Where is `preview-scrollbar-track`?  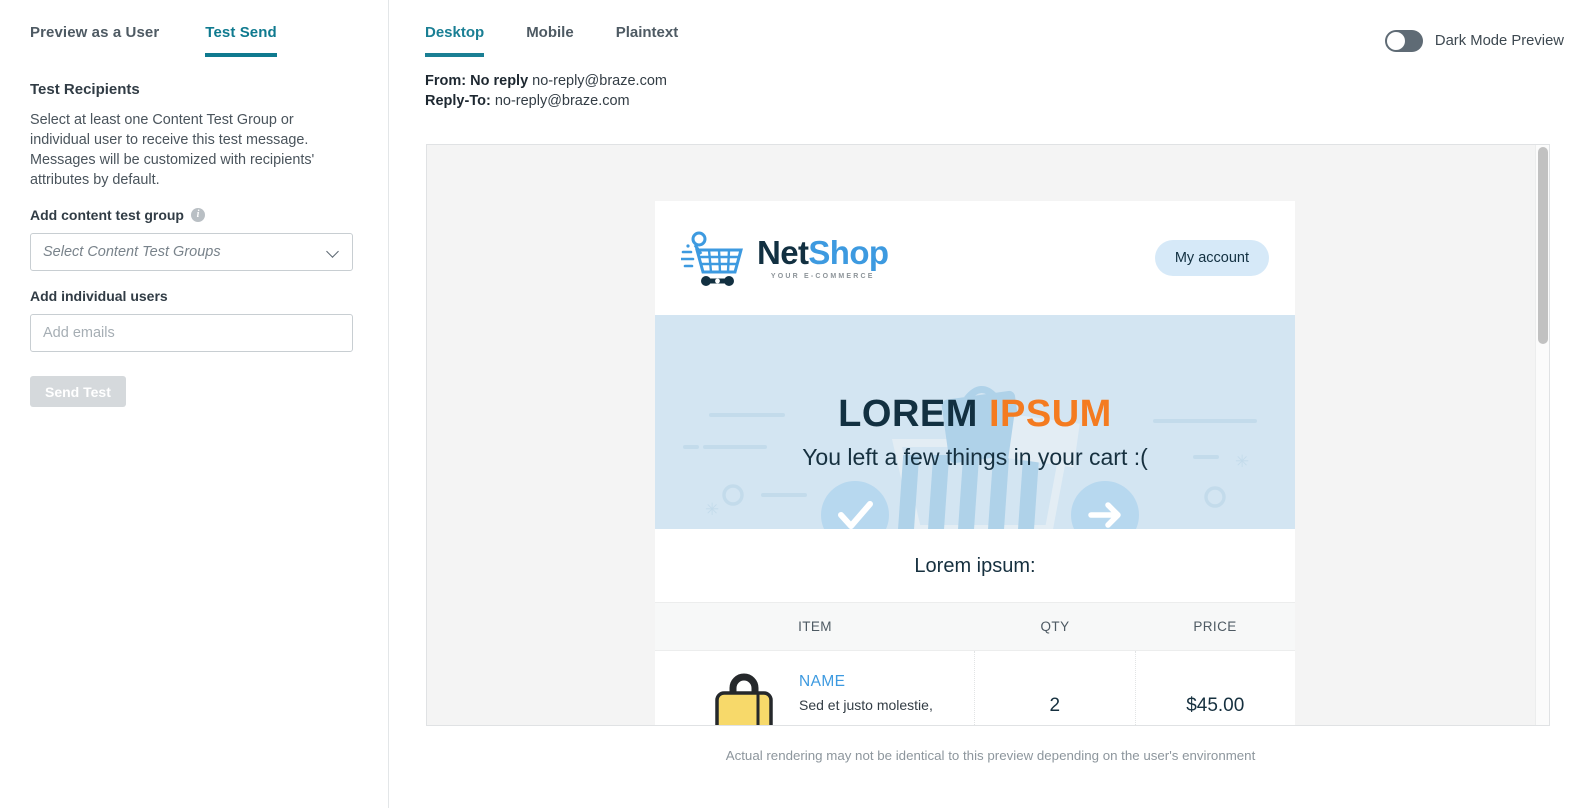
preview-scrollbar-track is located at coordinates (1542, 435).